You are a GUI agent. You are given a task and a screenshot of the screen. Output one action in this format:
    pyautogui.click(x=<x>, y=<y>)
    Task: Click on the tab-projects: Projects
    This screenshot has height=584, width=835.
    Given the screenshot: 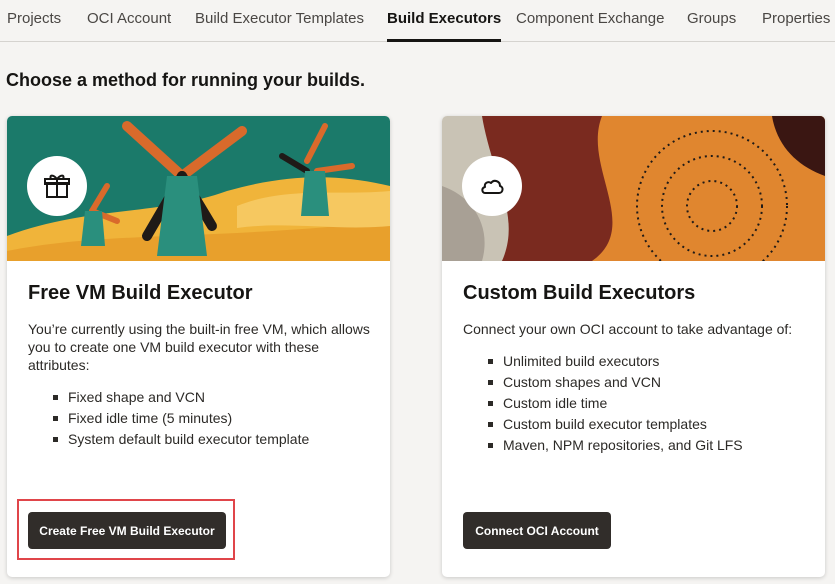 What is the action you would take?
    pyautogui.click(x=34, y=21)
    